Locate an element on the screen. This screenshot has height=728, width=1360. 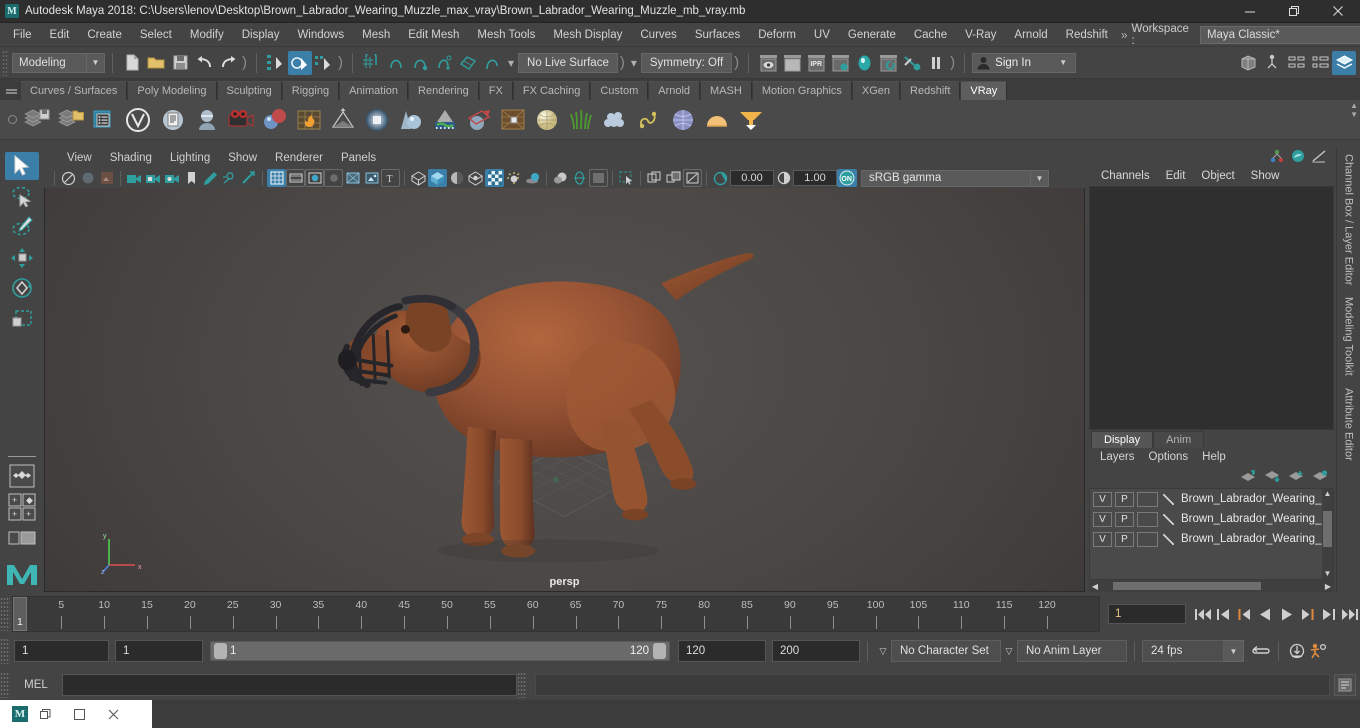
smooth-shade-all-icon is located at coordinates (295, 178).